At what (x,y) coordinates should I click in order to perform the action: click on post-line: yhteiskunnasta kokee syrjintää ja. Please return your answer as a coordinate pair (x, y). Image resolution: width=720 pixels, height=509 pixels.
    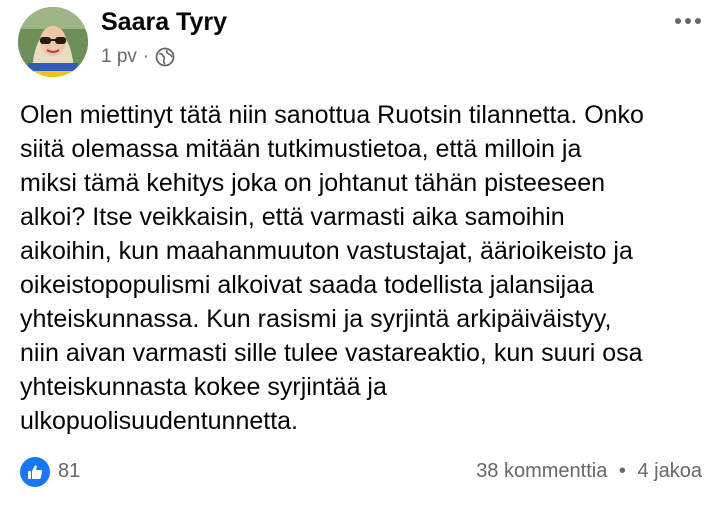
    Looking at the image, I should click on (203, 387).